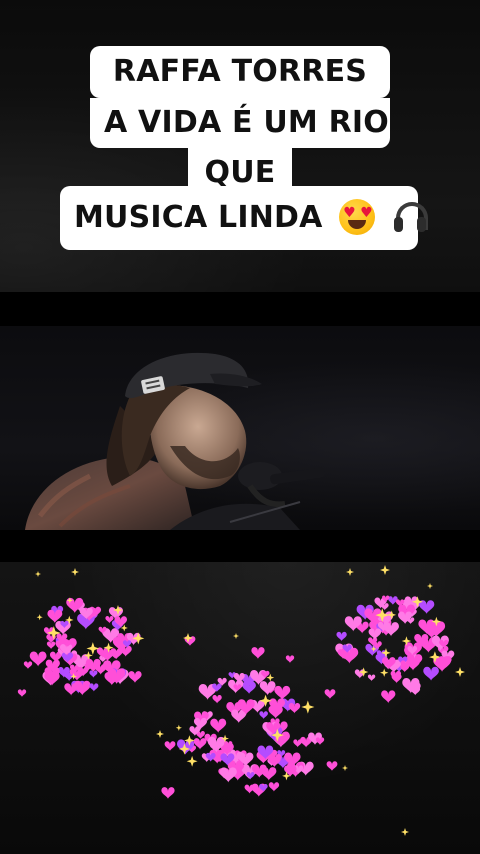 The image size is (480, 854). Describe the element at coordinates (240, 72) in the screenshot. I see `caption-line-1: RAFFA TORRES` at that location.